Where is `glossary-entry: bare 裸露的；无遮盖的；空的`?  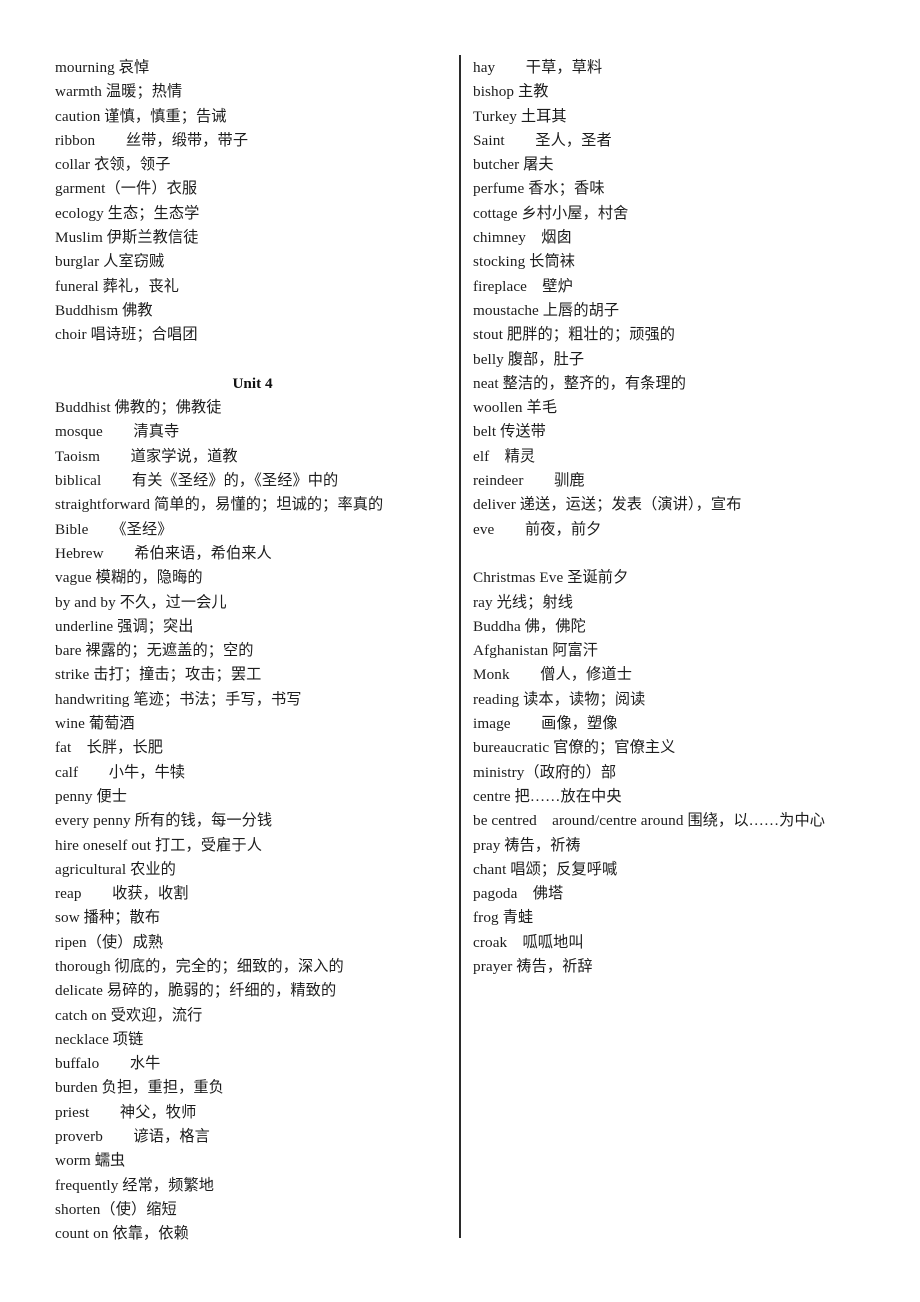
glossary-entry: bare 裸露的；无遮盖的；空的 is located at coordinates (154, 651).